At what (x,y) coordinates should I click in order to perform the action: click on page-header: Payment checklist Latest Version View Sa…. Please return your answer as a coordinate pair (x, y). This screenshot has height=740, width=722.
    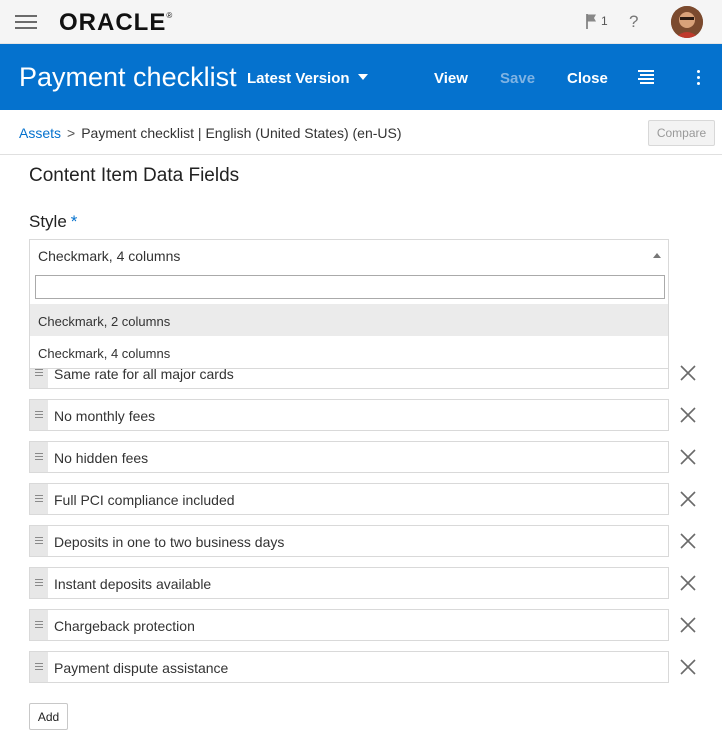
    Looking at the image, I should click on (361, 77).